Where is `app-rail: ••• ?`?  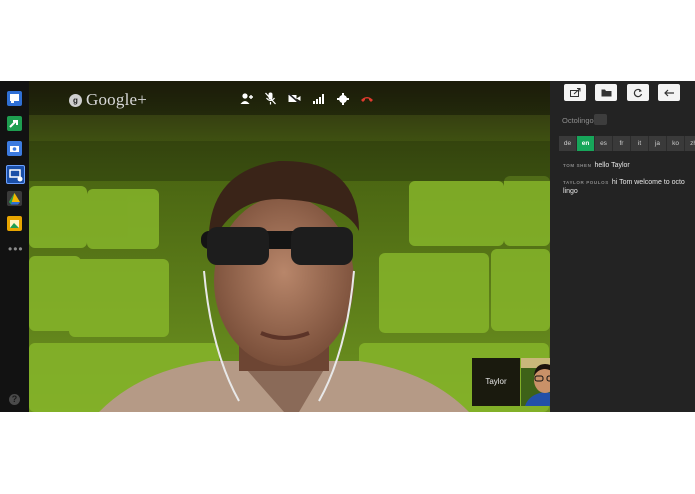
app-rail: ••• ? is located at coordinates (14, 246).